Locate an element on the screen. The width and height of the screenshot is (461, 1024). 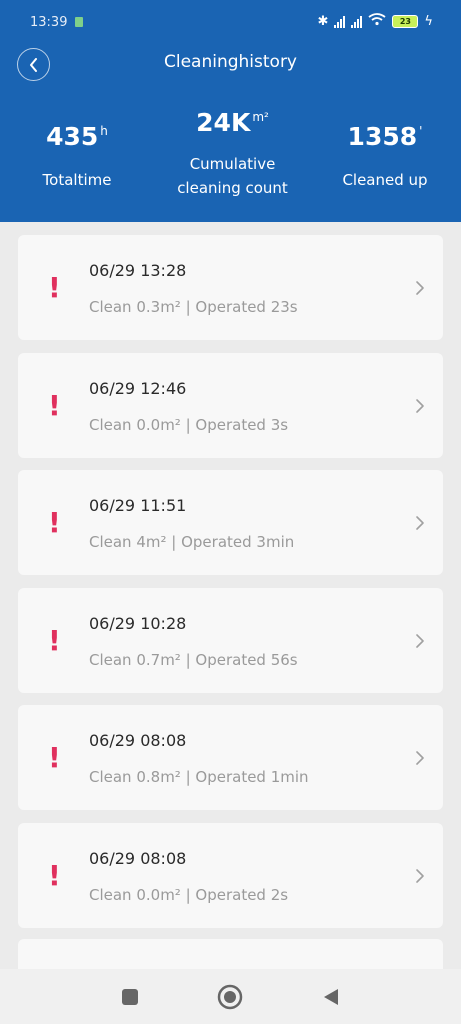
stat-cleaning-count: 24K m² Cumulative cleaning count is located at coordinates (232, 154).